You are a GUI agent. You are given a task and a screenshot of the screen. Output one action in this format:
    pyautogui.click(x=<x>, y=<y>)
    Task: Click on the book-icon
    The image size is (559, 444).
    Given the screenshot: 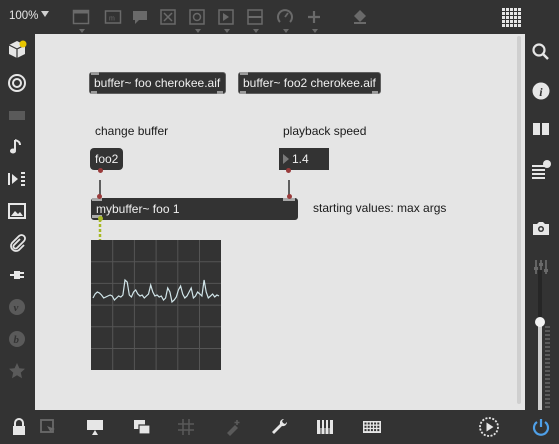 What is the action you would take?
    pyautogui.click(x=541, y=129)
    